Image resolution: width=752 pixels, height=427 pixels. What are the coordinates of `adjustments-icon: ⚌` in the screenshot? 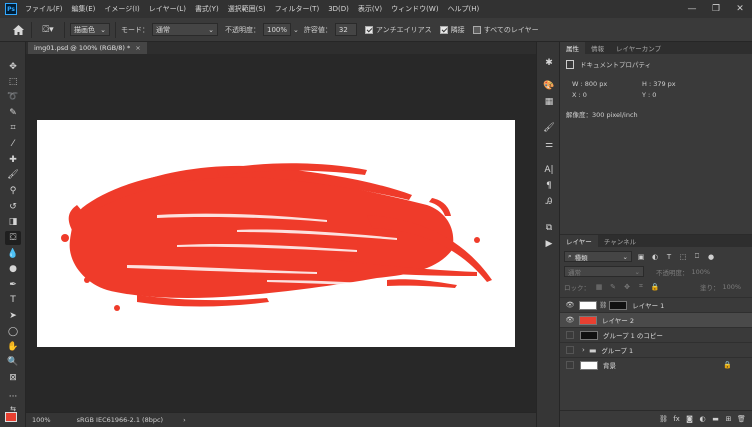 It's located at (549, 145).